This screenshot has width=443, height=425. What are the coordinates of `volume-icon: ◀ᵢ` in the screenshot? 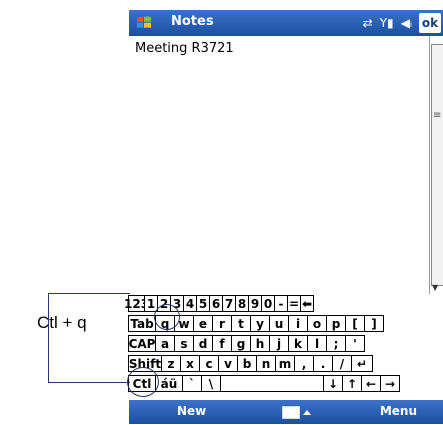 It's located at (406, 23).